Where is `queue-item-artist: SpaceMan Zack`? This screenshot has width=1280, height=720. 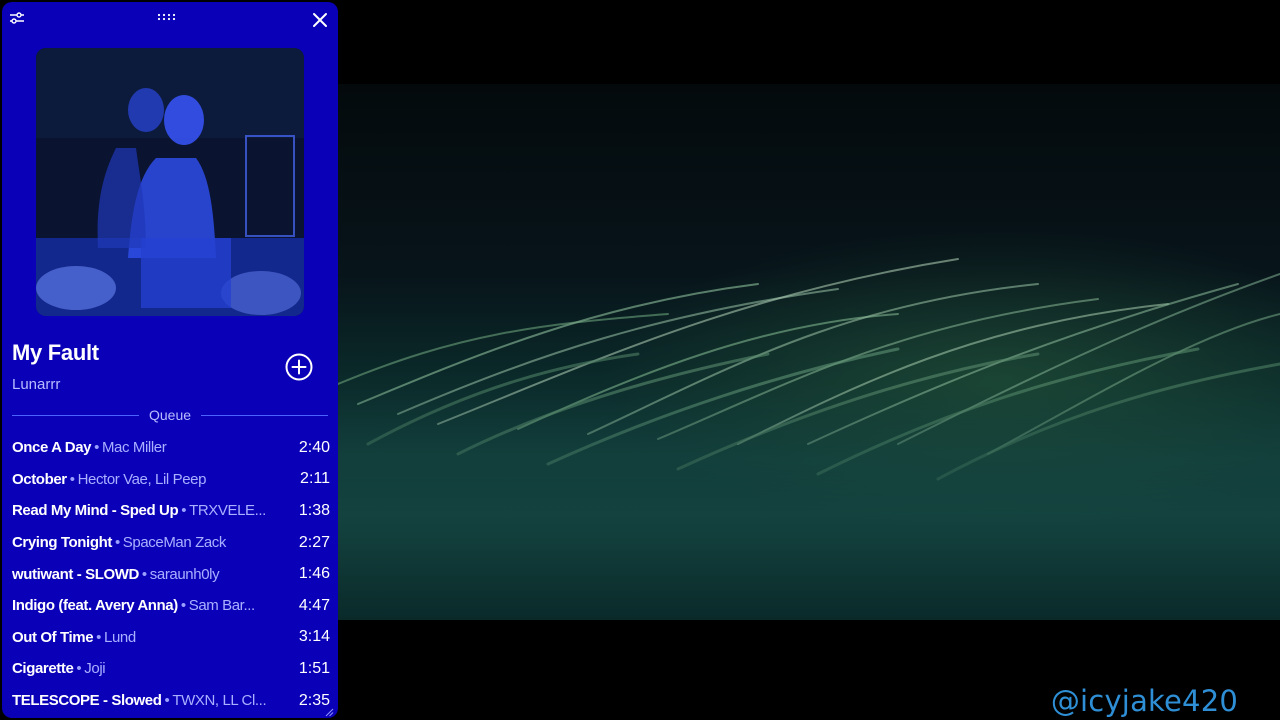 queue-item-artist: SpaceMan Zack is located at coordinates (174, 543).